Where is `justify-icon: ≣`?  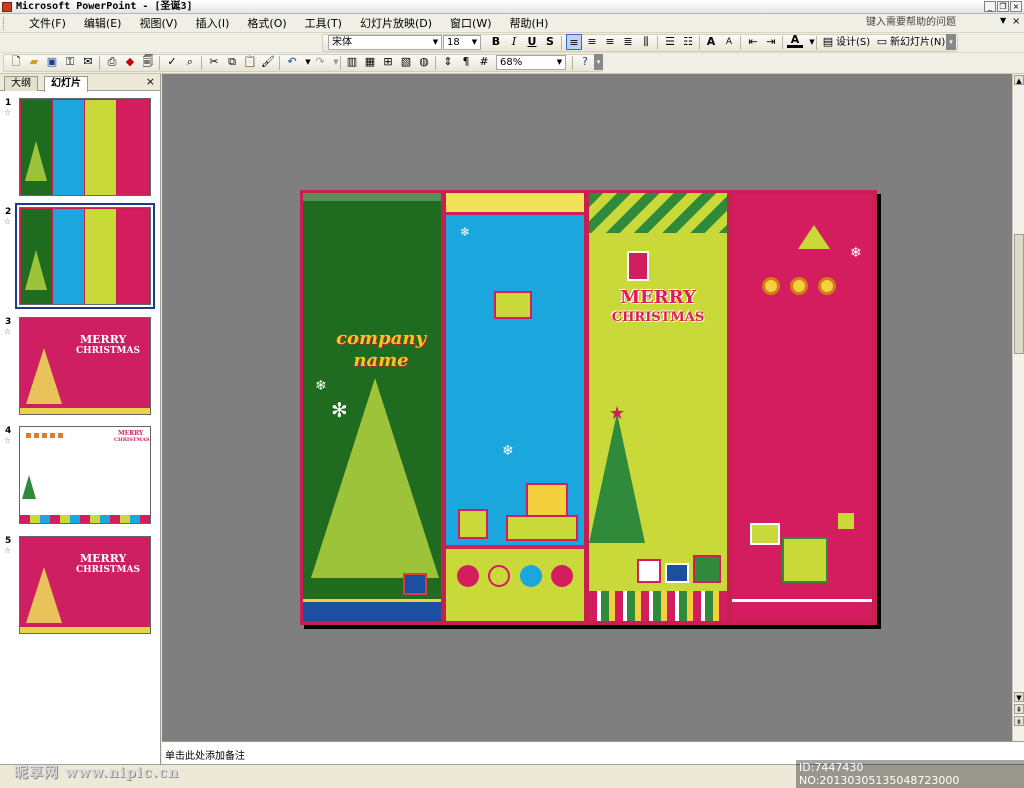
justify-icon: ≣ is located at coordinates (628, 42).